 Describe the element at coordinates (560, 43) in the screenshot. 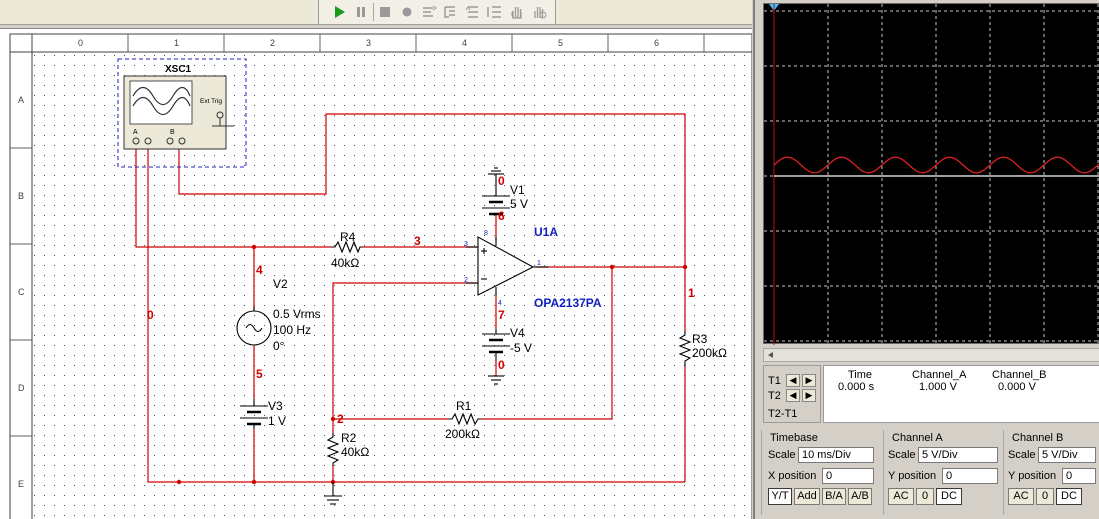

I see `ruler-col-5: 5` at that location.